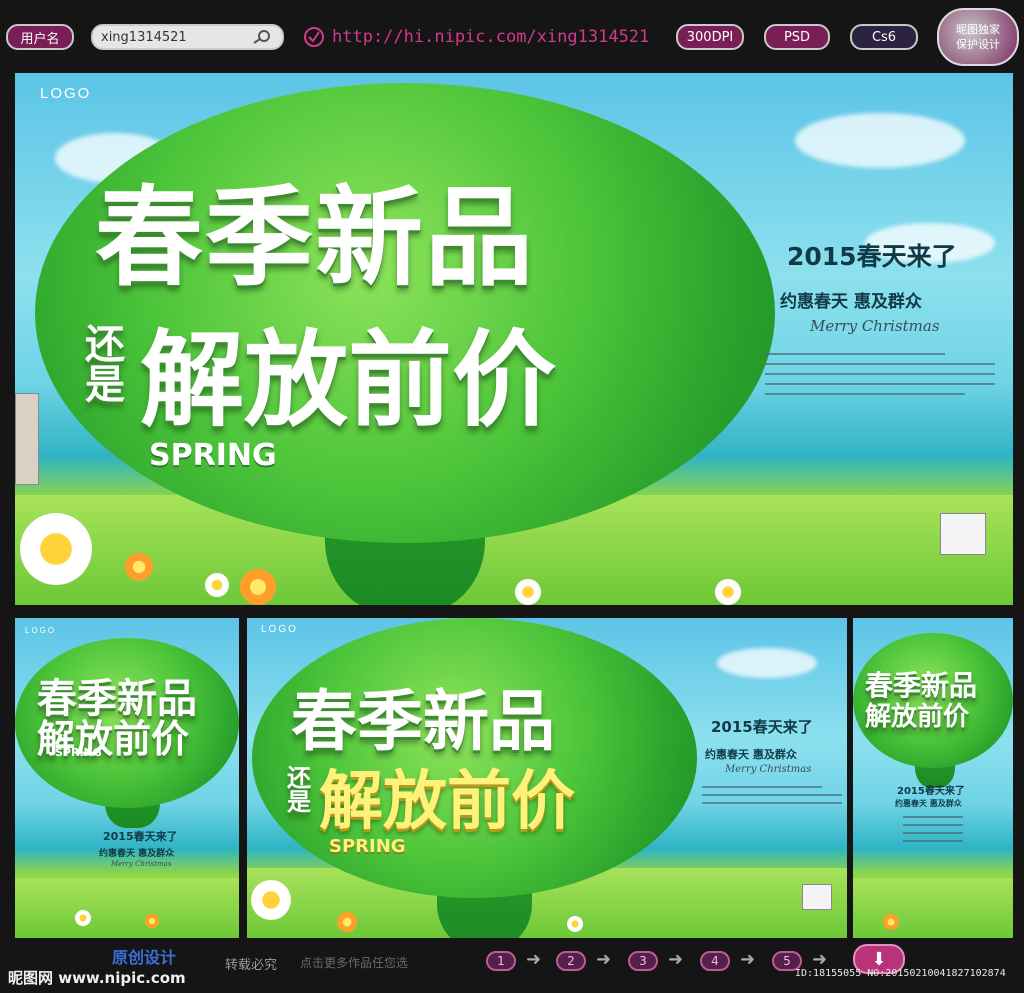 Image resolution: width=1024 pixels, height=993 pixels. Describe the element at coordinates (262, 39) in the screenshot. I see `search-icon` at that location.